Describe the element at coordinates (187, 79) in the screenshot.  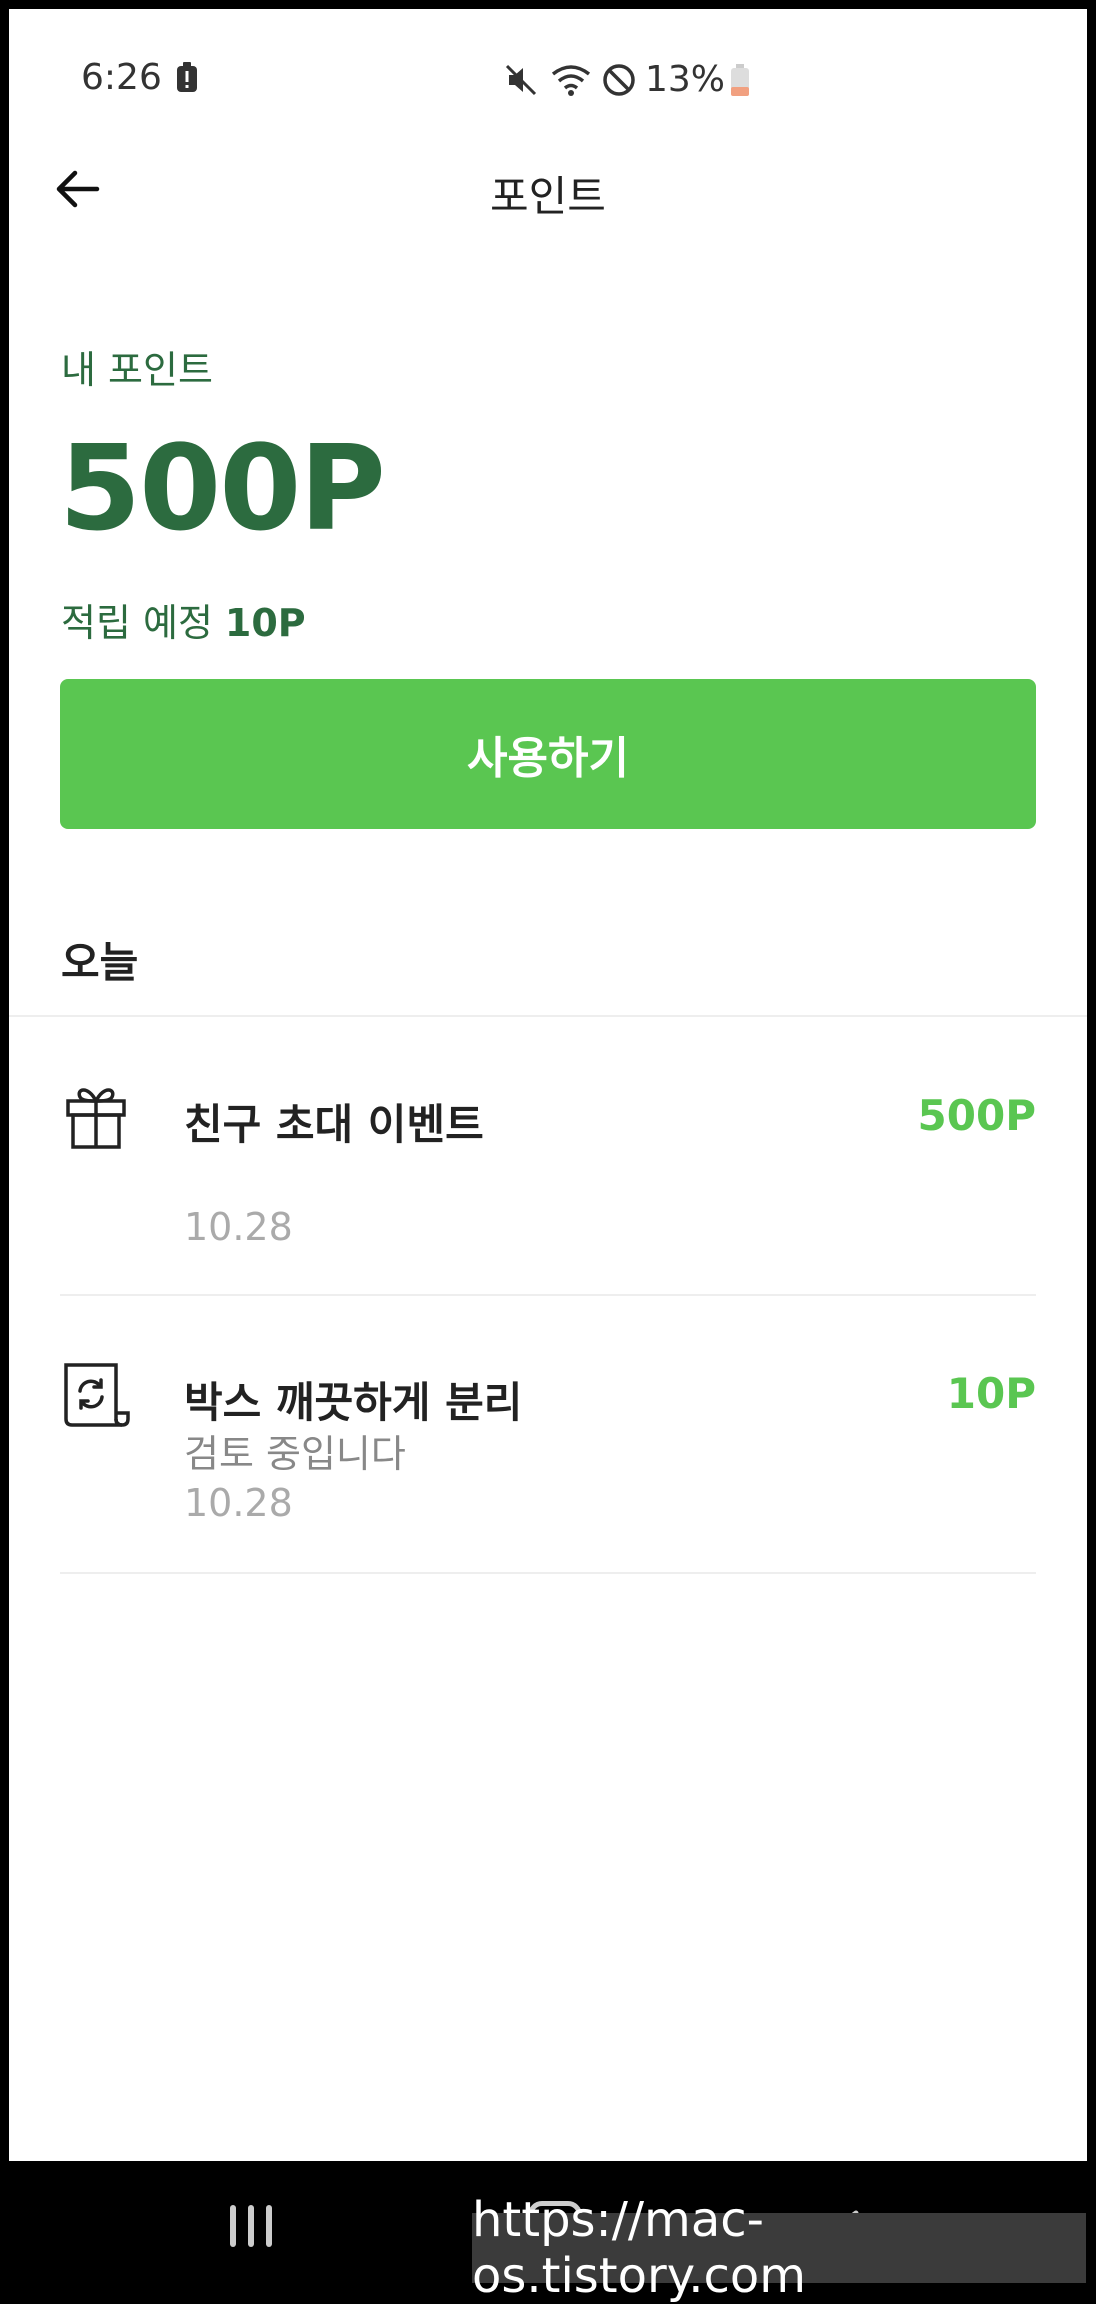
I see `battery-alert-icon` at that location.